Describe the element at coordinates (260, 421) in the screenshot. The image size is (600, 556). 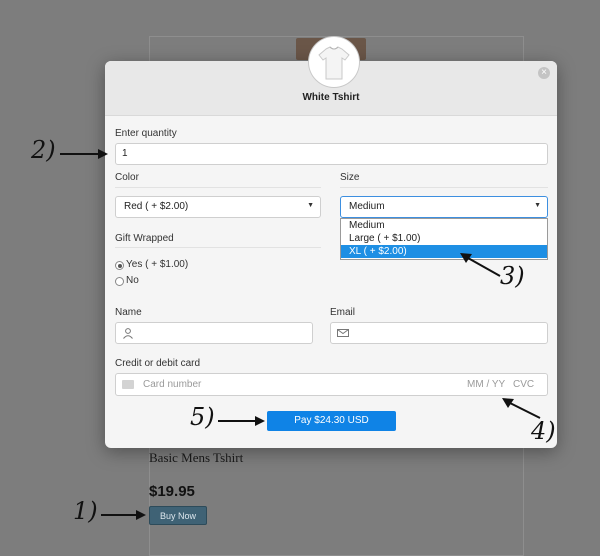
I see `arrow-5-head` at that location.